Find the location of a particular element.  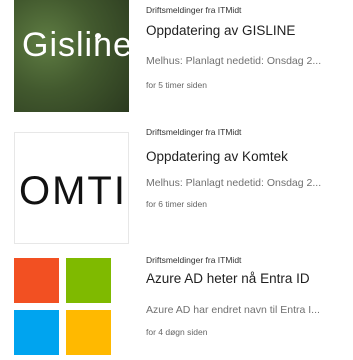

komtek-logo-text: OMTI is located at coordinates (73, 191).